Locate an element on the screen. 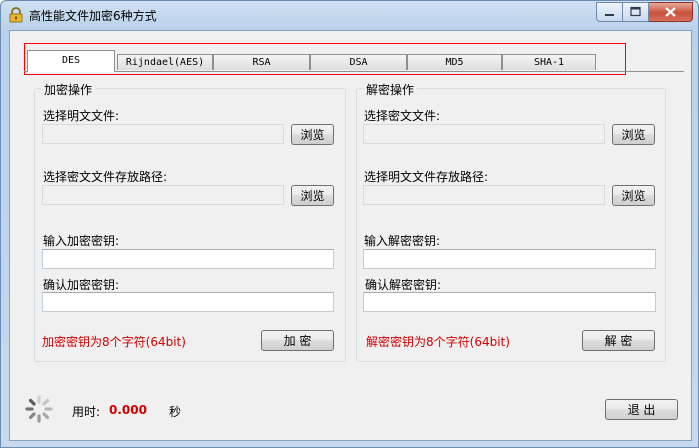 The image size is (699, 448). plain-save-path-input is located at coordinates (484, 195).